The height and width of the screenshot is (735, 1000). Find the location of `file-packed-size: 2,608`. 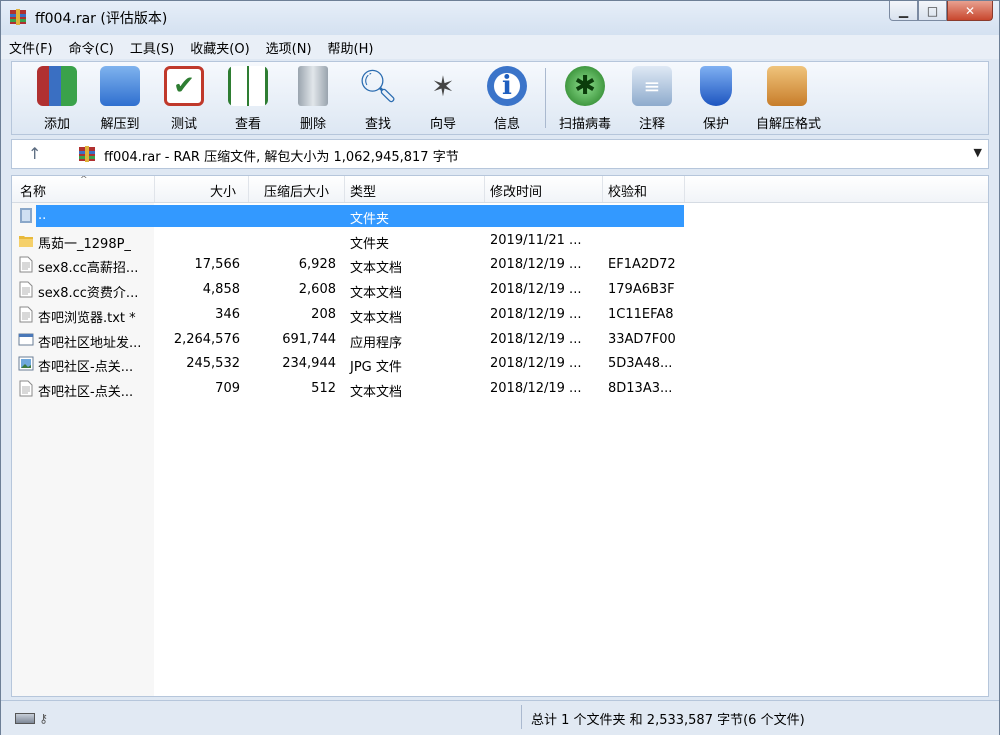

file-packed-size: 2,608 is located at coordinates (317, 290).